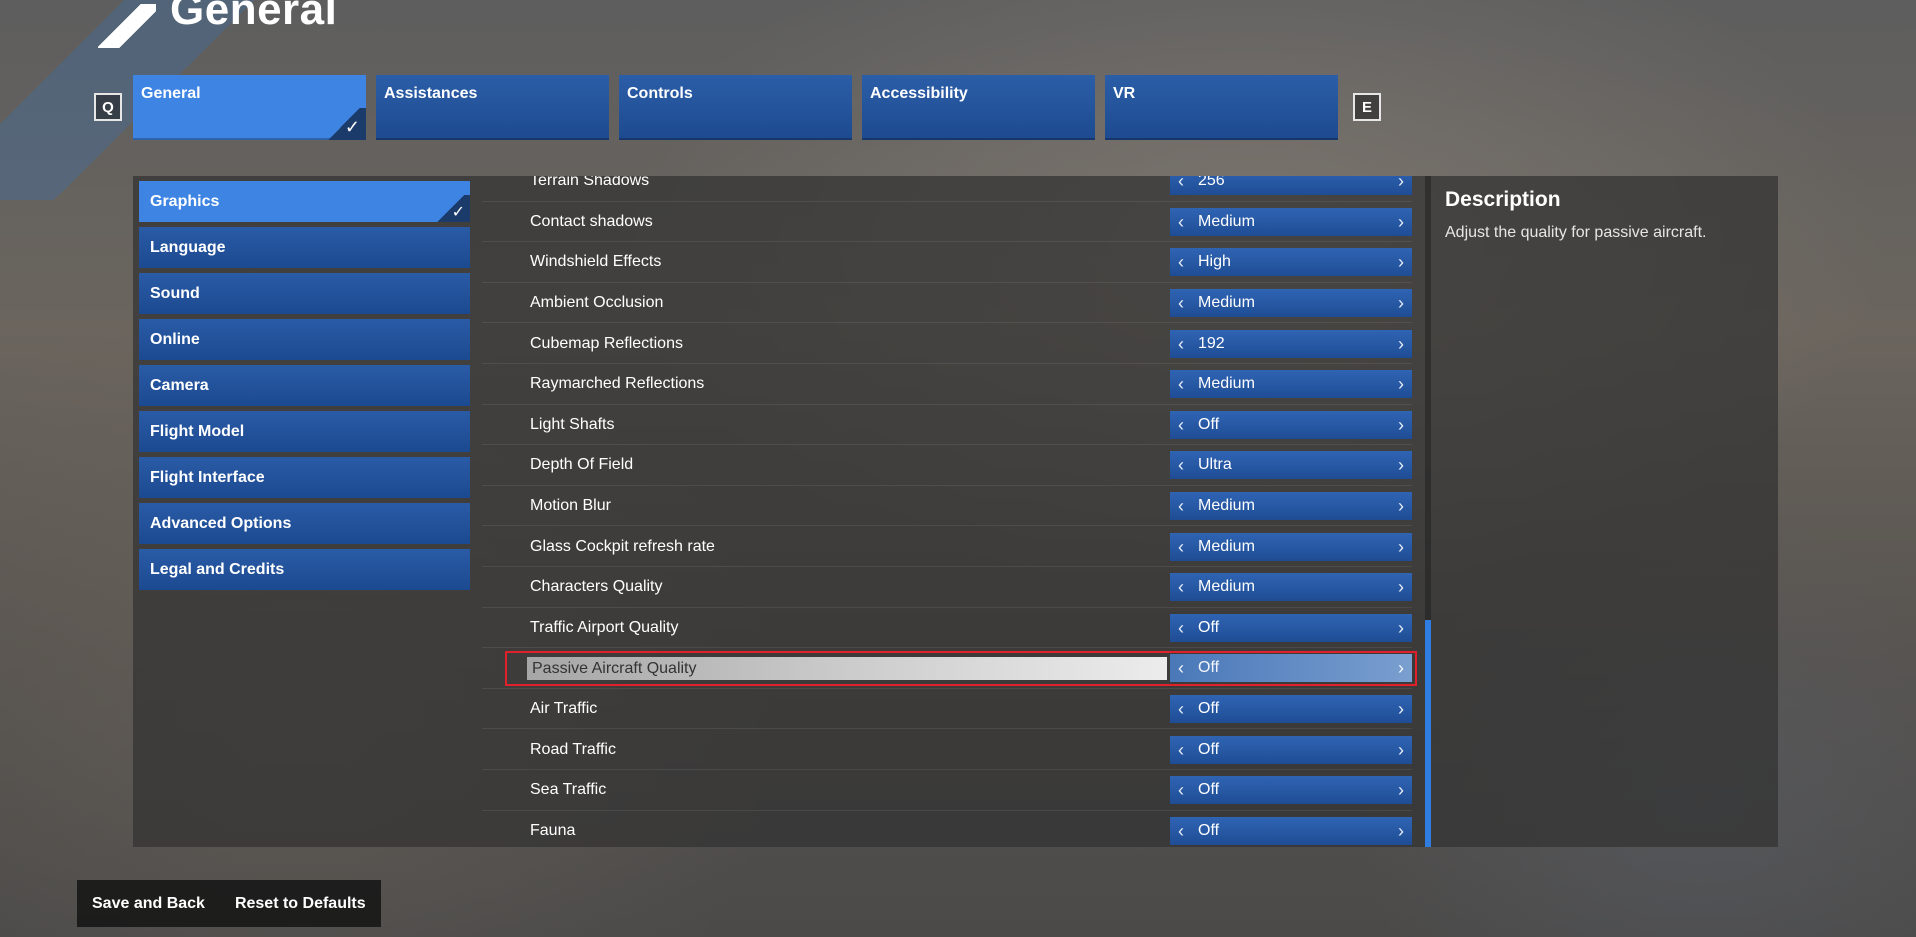  I want to click on sidebar-item-label: Flight Interface, so click(207, 477).